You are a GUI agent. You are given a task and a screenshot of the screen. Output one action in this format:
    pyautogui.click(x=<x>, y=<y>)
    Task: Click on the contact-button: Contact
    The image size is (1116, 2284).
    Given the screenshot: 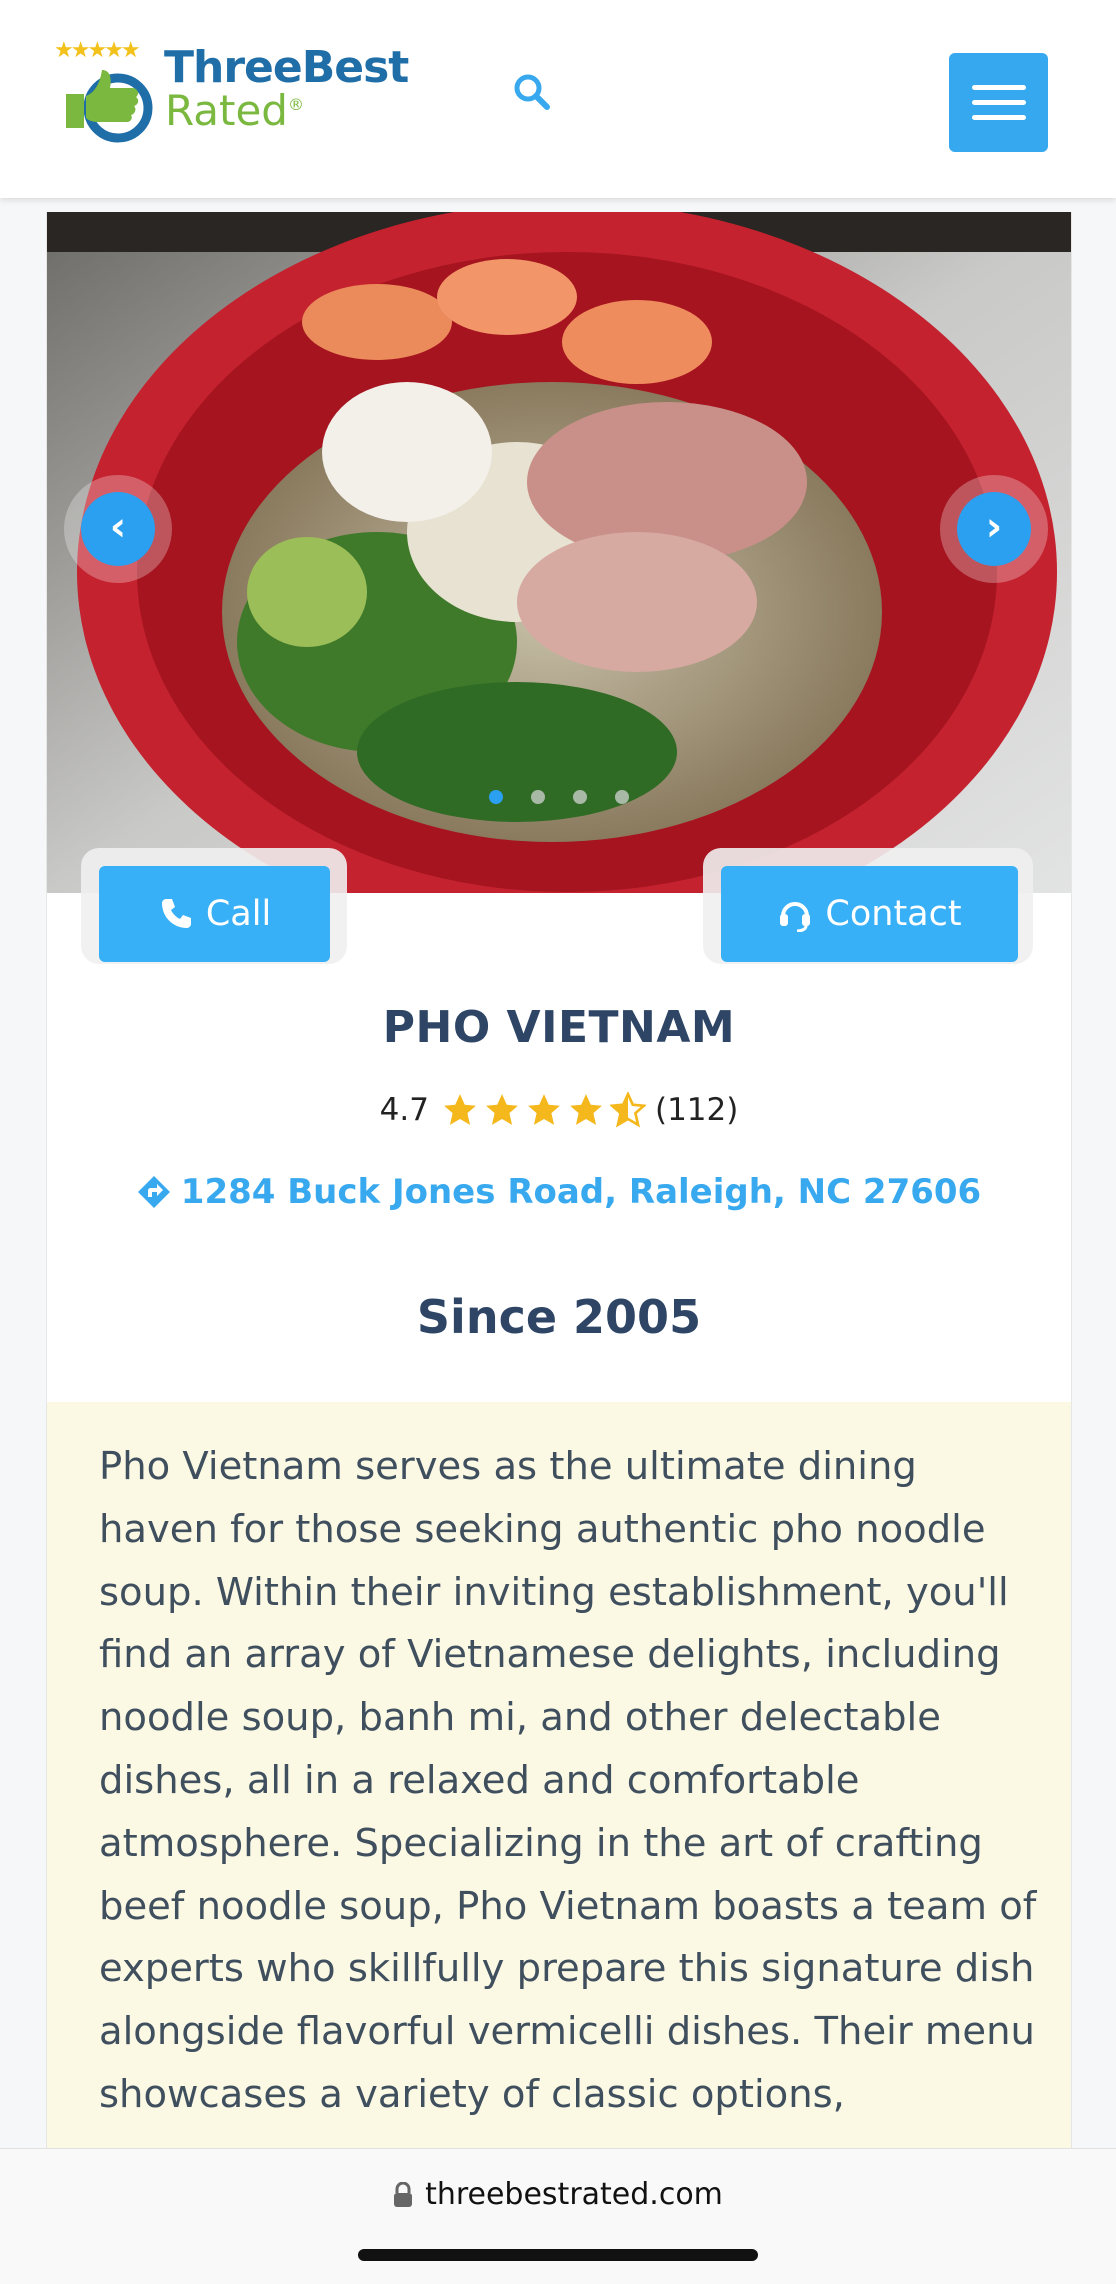 What is the action you would take?
    pyautogui.click(x=869, y=914)
    